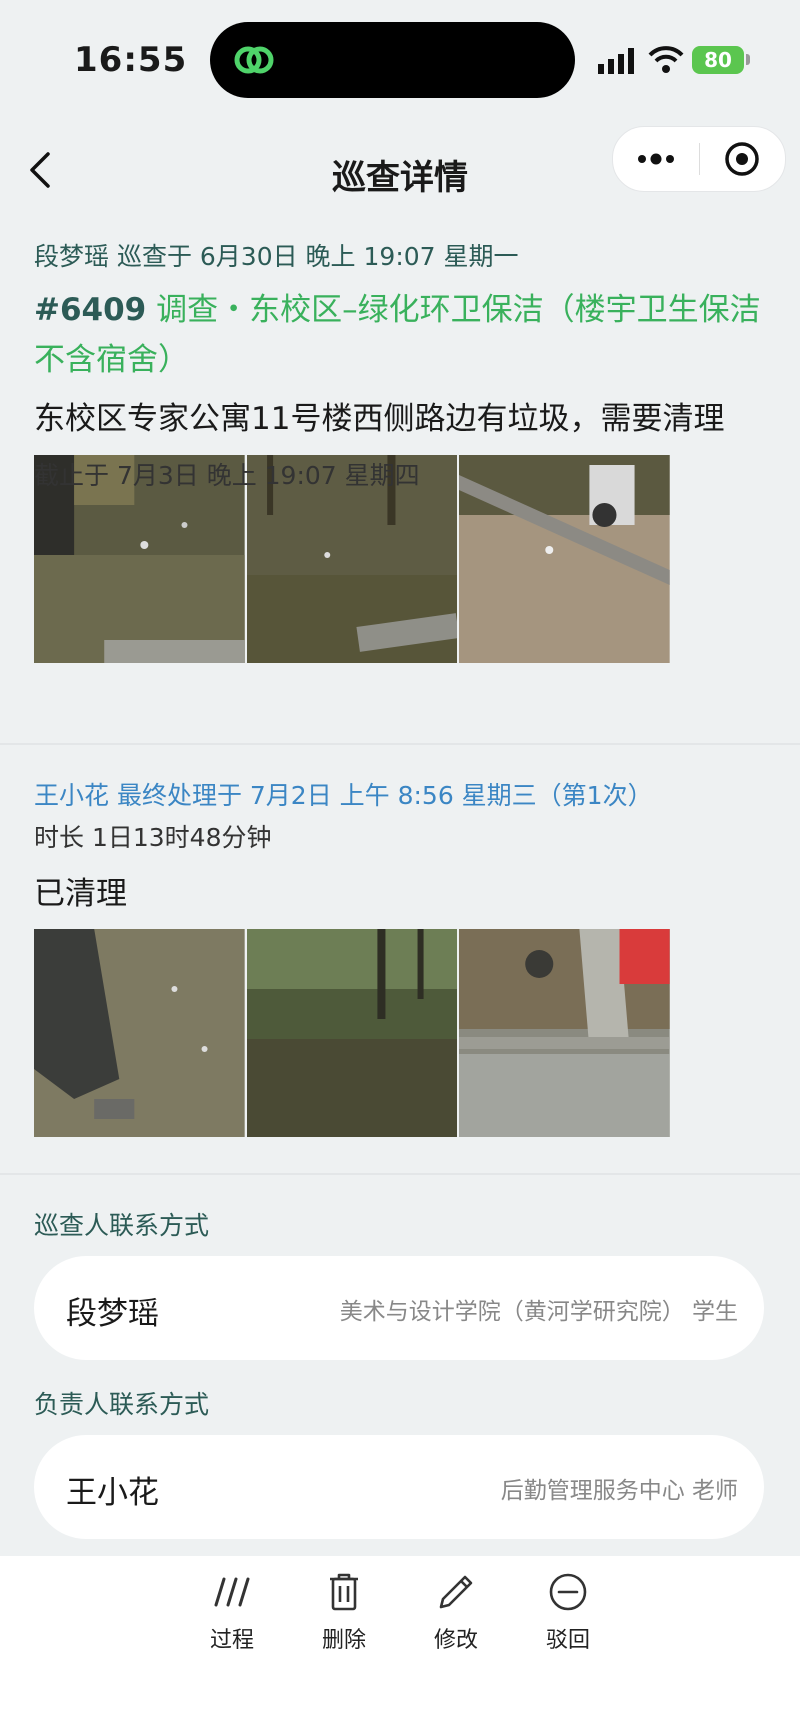 The width and height of the screenshot is (800, 1734). What do you see at coordinates (343, 1640) in the screenshot?
I see `delete-label: 删除` at bounding box center [343, 1640].